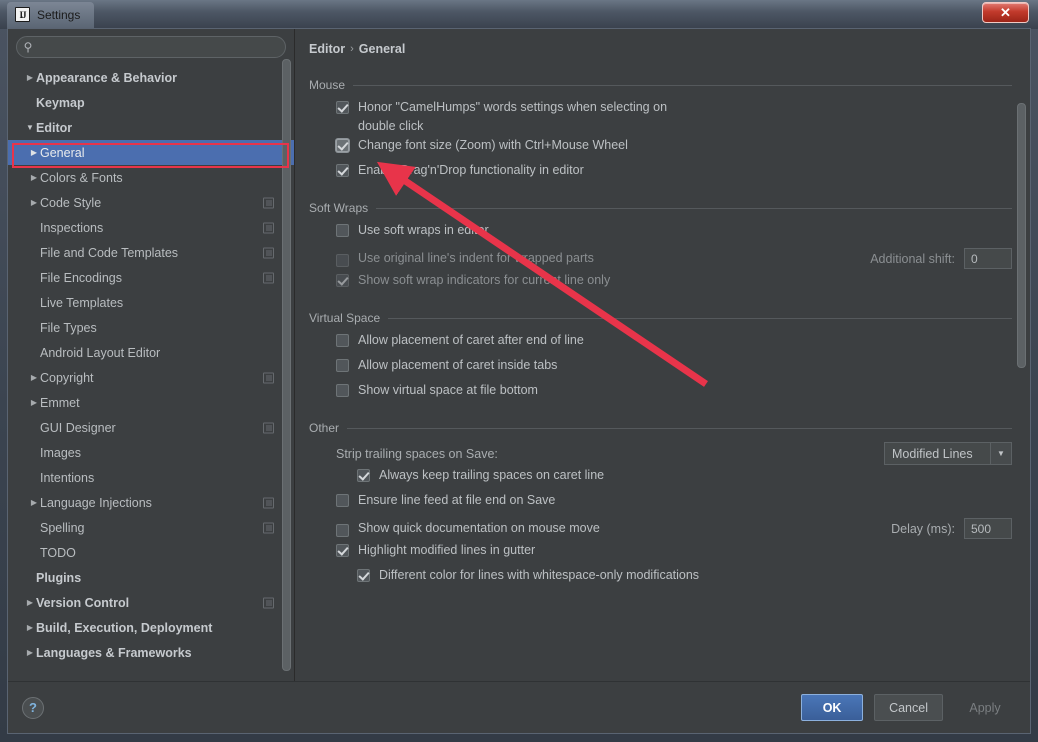  What do you see at coordinates (67, 377) in the screenshot?
I see `sidebar-item-label: Copyright` at bounding box center [67, 377].